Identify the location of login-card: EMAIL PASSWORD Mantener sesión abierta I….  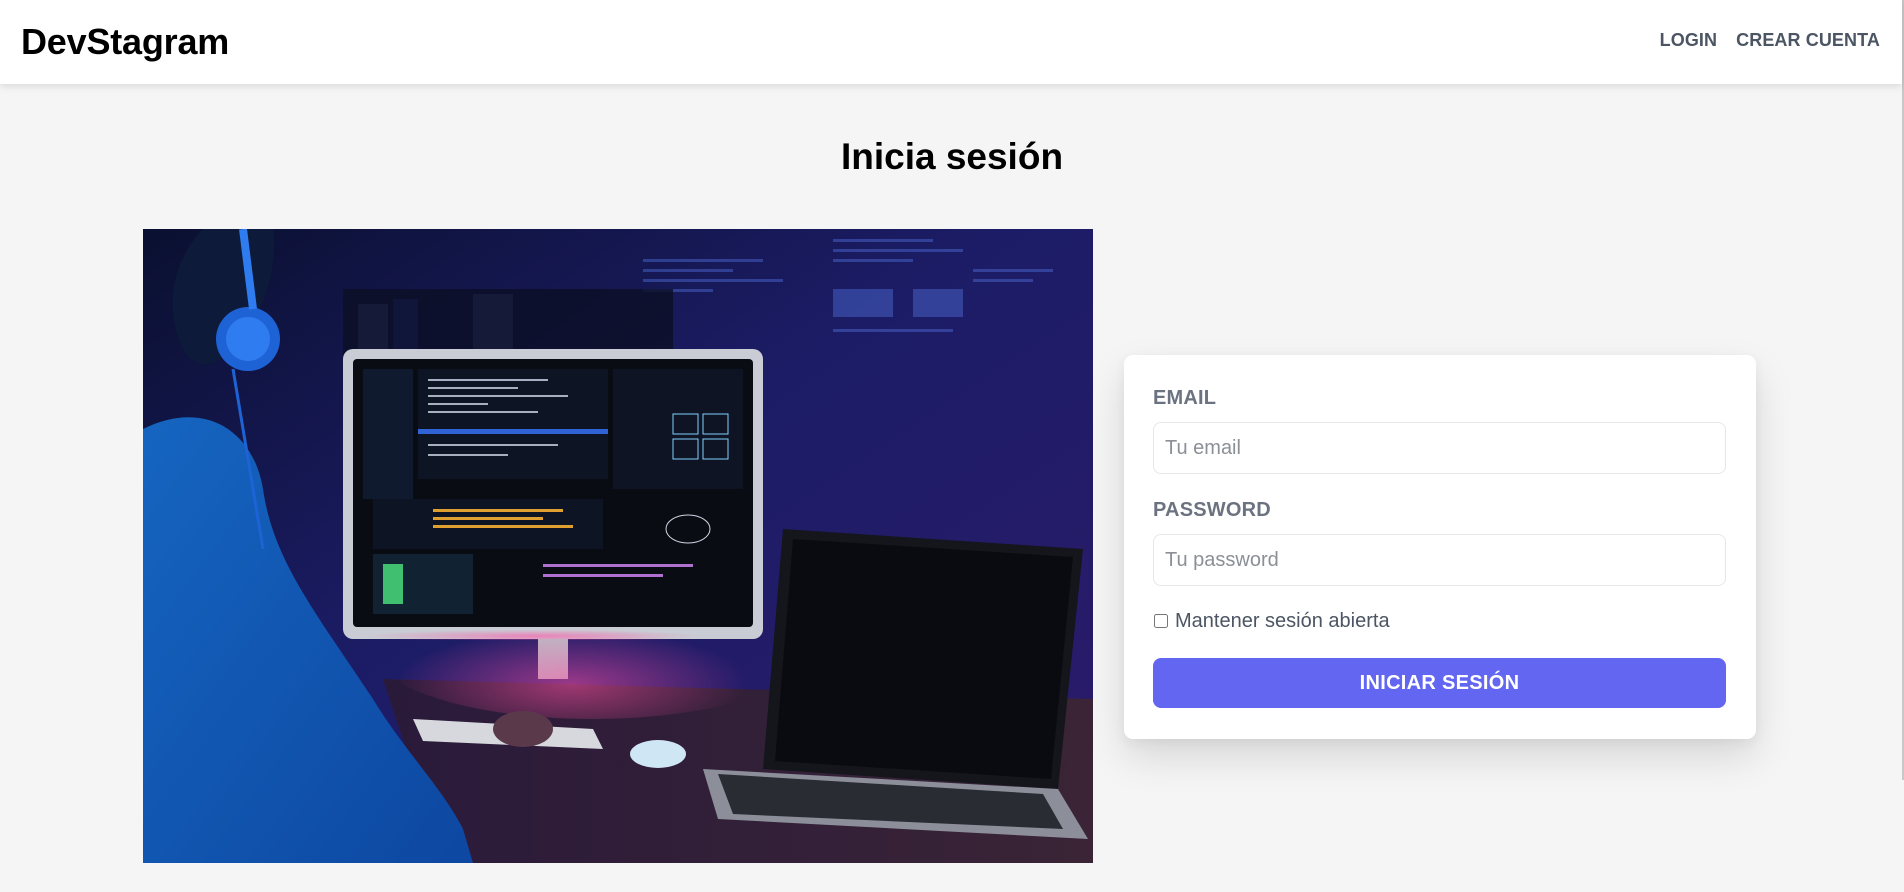
(1440, 547).